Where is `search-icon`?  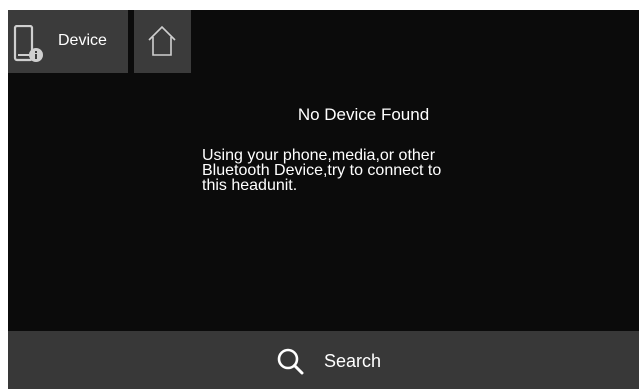
search-icon is located at coordinates (290, 361).